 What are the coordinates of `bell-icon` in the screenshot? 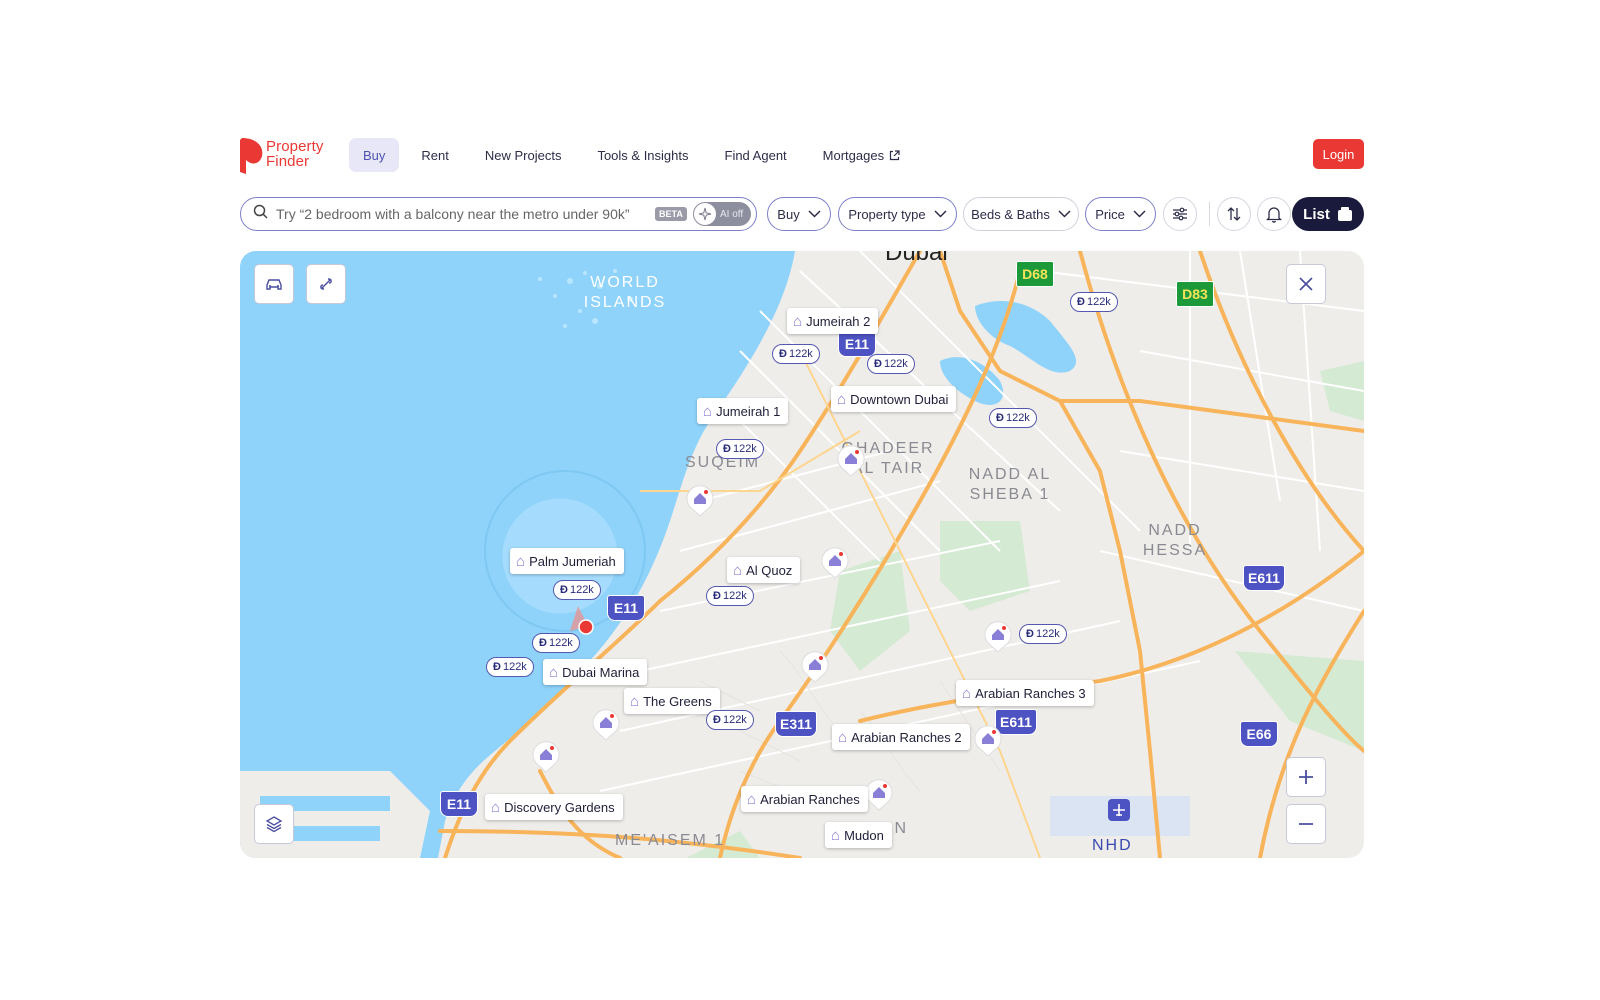 It's located at (1274, 214).